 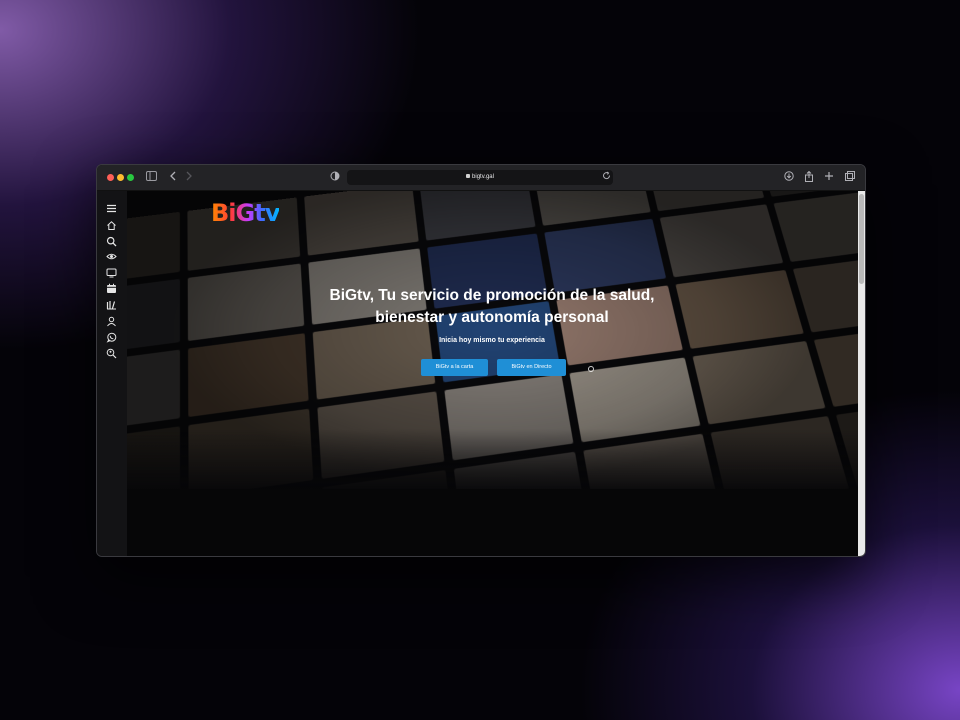 What do you see at coordinates (809, 176) in the screenshot?
I see `share-icon` at bounding box center [809, 176].